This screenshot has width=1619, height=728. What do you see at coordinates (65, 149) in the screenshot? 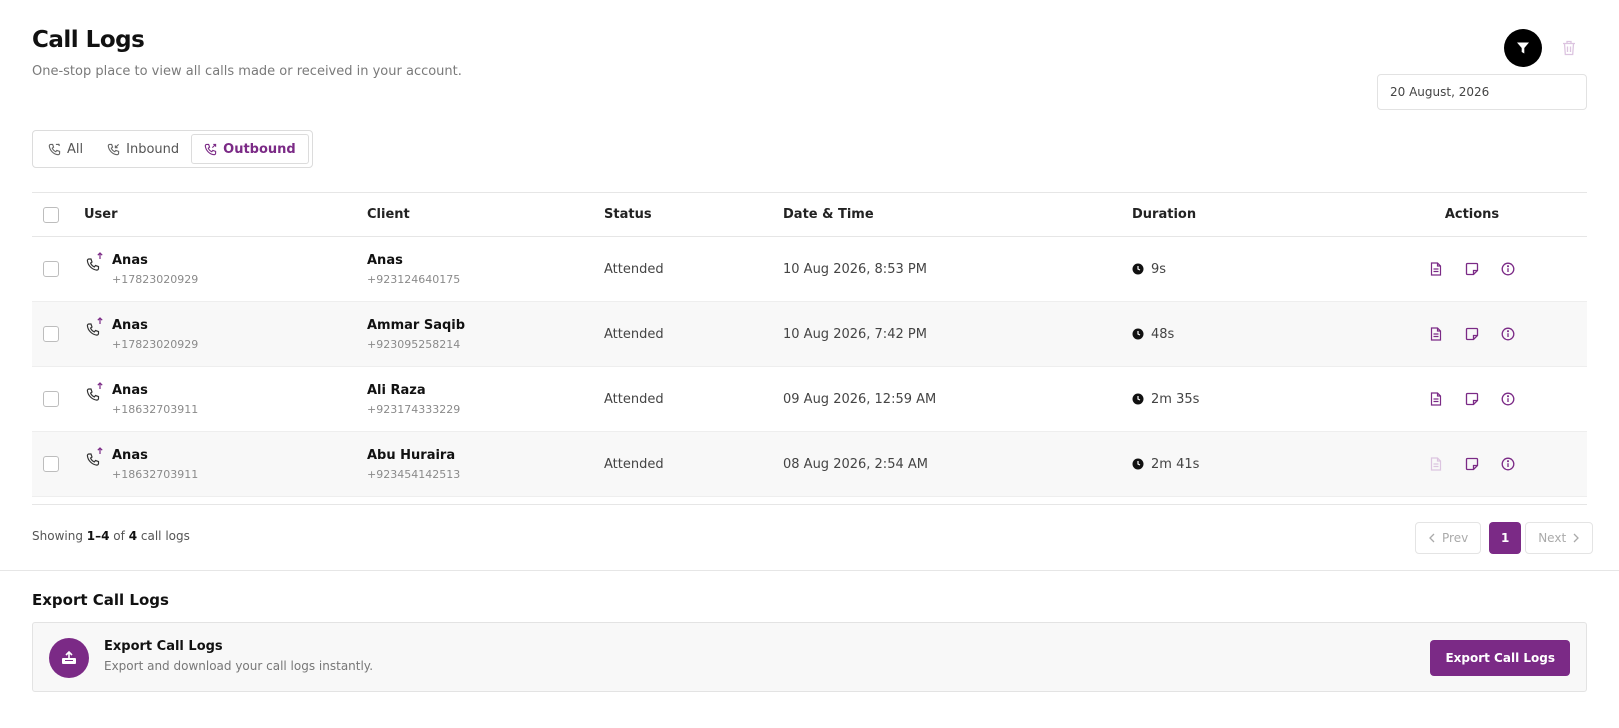
I see `tab-all: All` at bounding box center [65, 149].